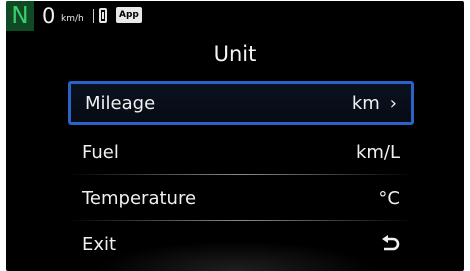 The height and width of the screenshot is (271, 470). I want to click on bottom-glow, so click(236, 256).